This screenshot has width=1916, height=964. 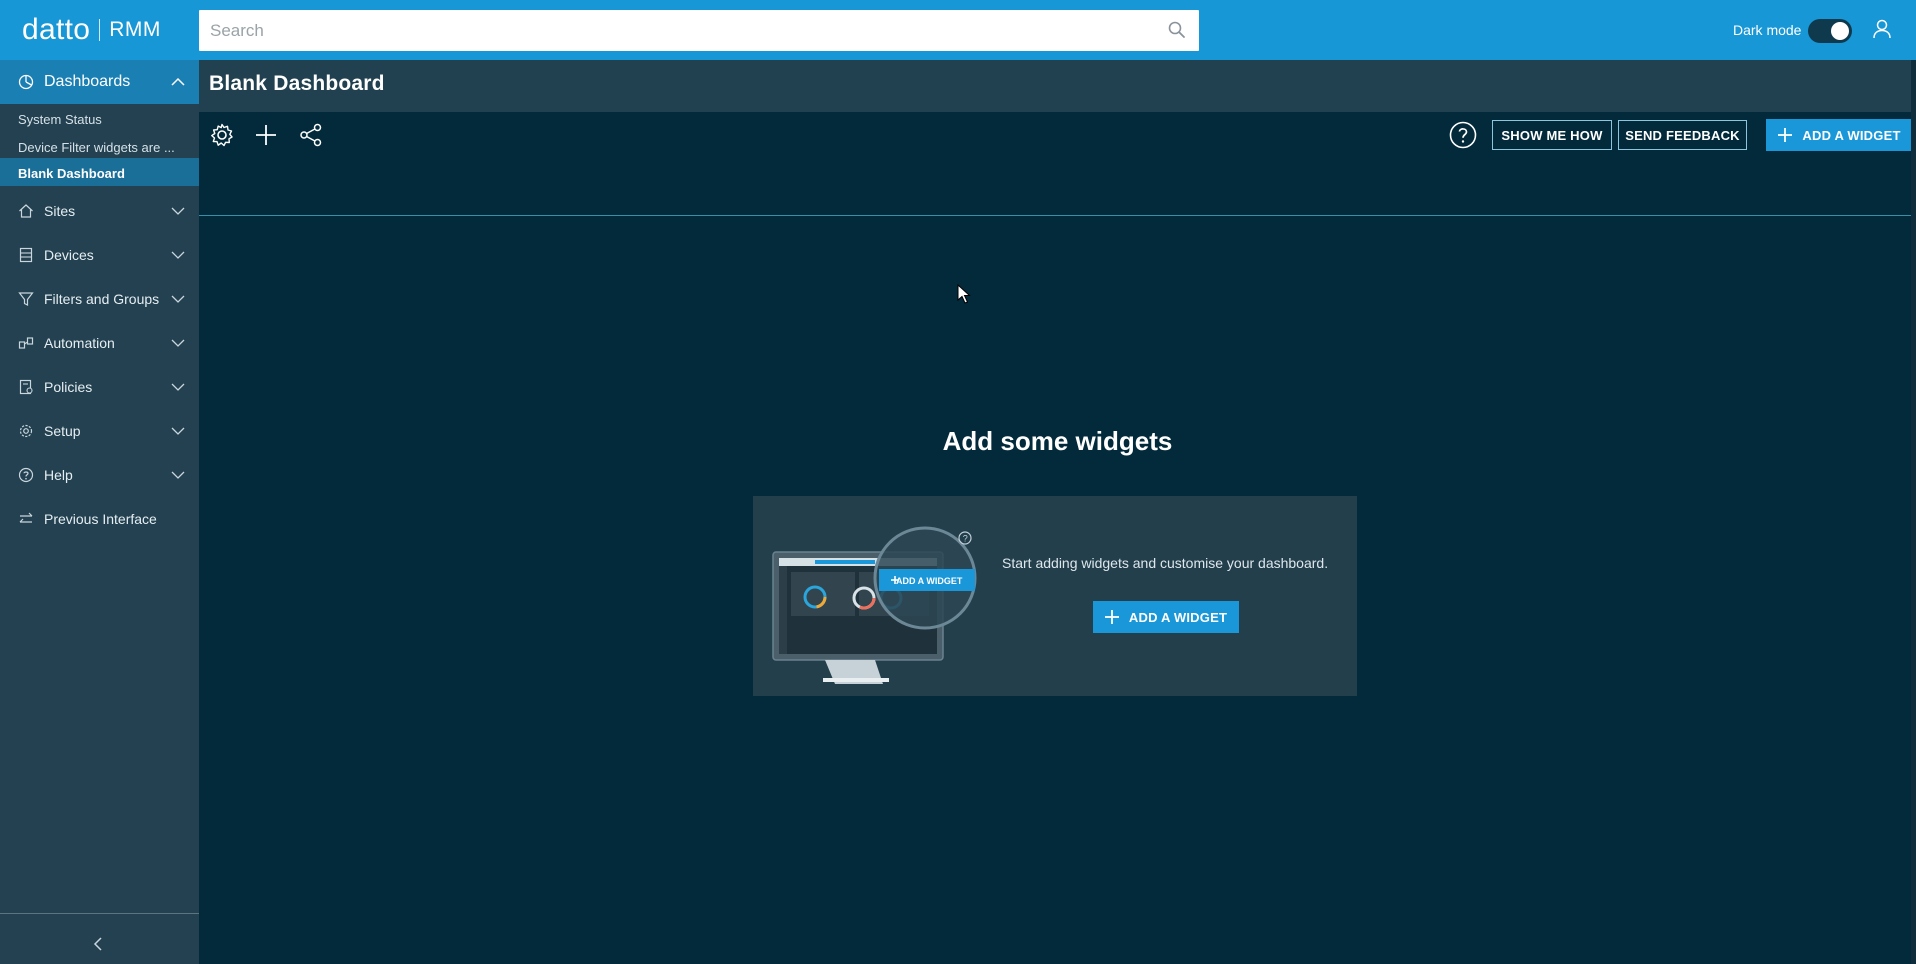 What do you see at coordinates (62, 431) in the screenshot?
I see `sidebar-item-label: Setup` at bounding box center [62, 431].